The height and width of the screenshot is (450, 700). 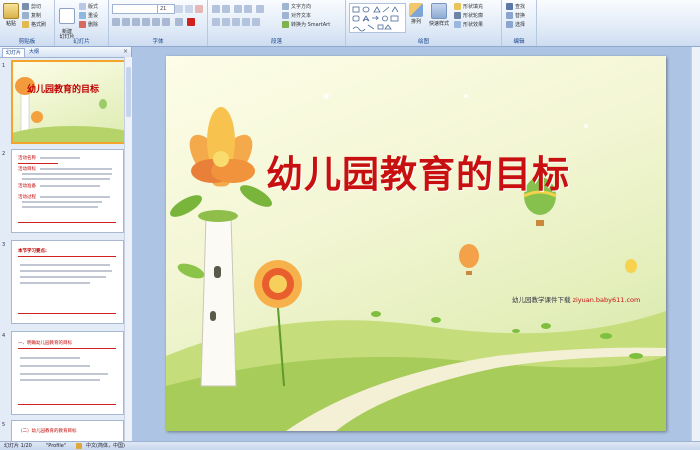 What do you see at coordinates (439, 15) in the screenshot?
I see `quick-styles-button: 快速样式` at bounding box center [439, 15].